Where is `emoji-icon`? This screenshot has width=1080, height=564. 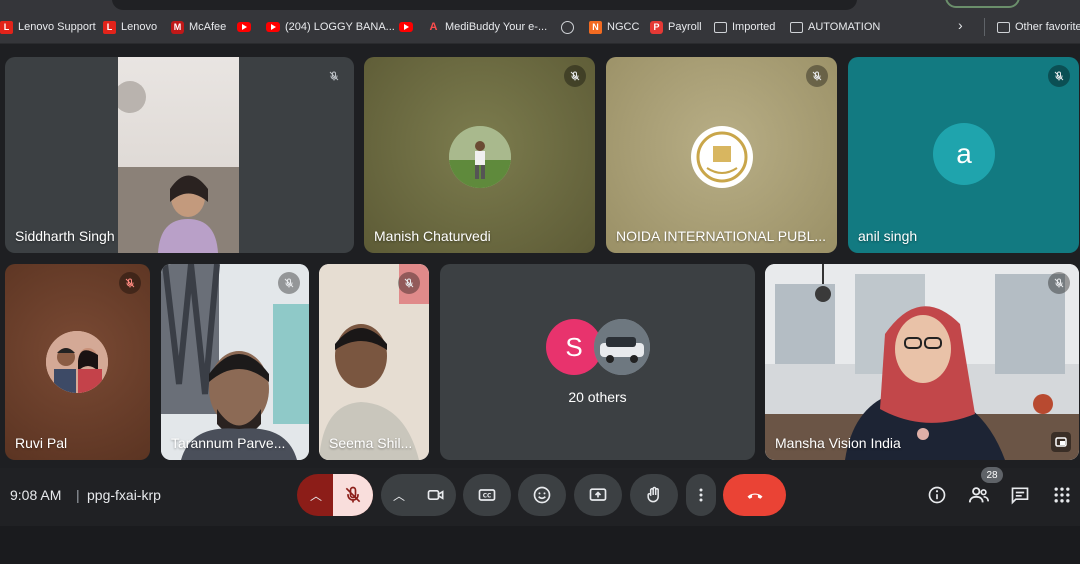 emoji-icon is located at coordinates (542, 495).